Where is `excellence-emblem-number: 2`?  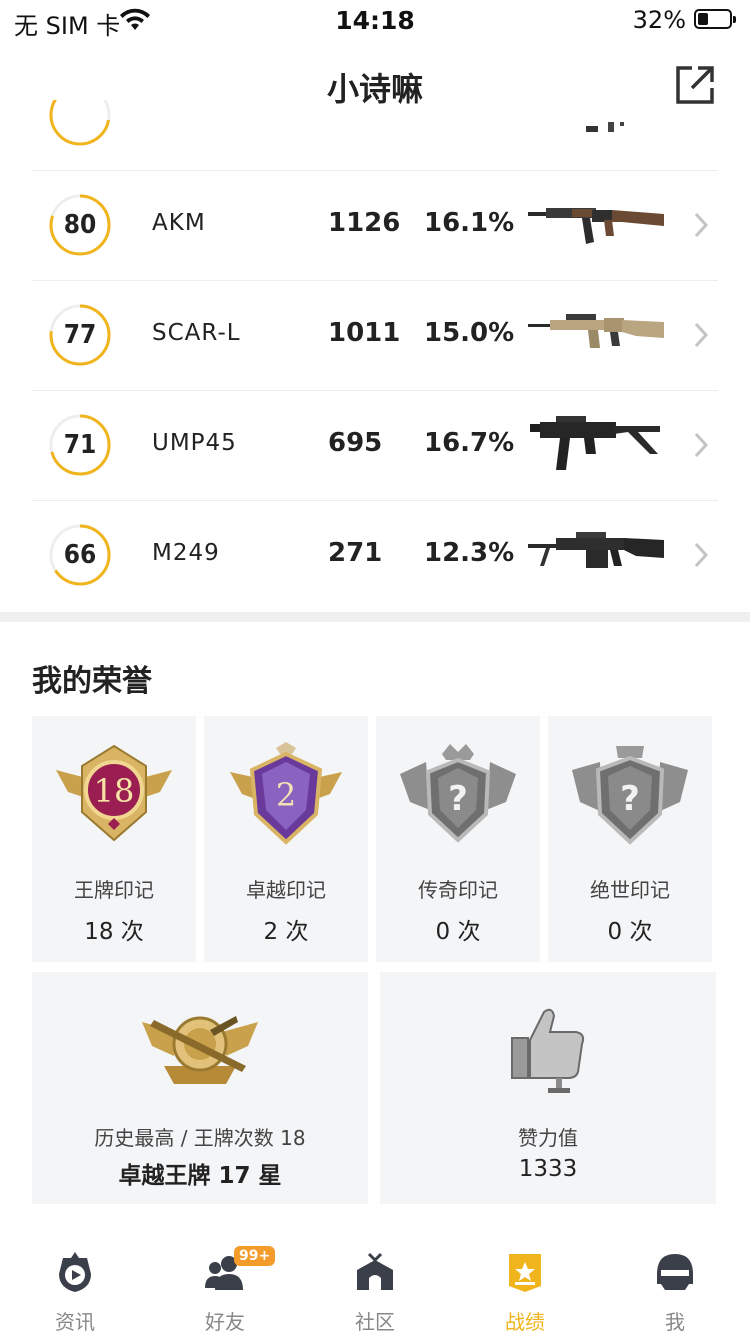
excellence-emblem-number: 2 is located at coordinates (286, 795).